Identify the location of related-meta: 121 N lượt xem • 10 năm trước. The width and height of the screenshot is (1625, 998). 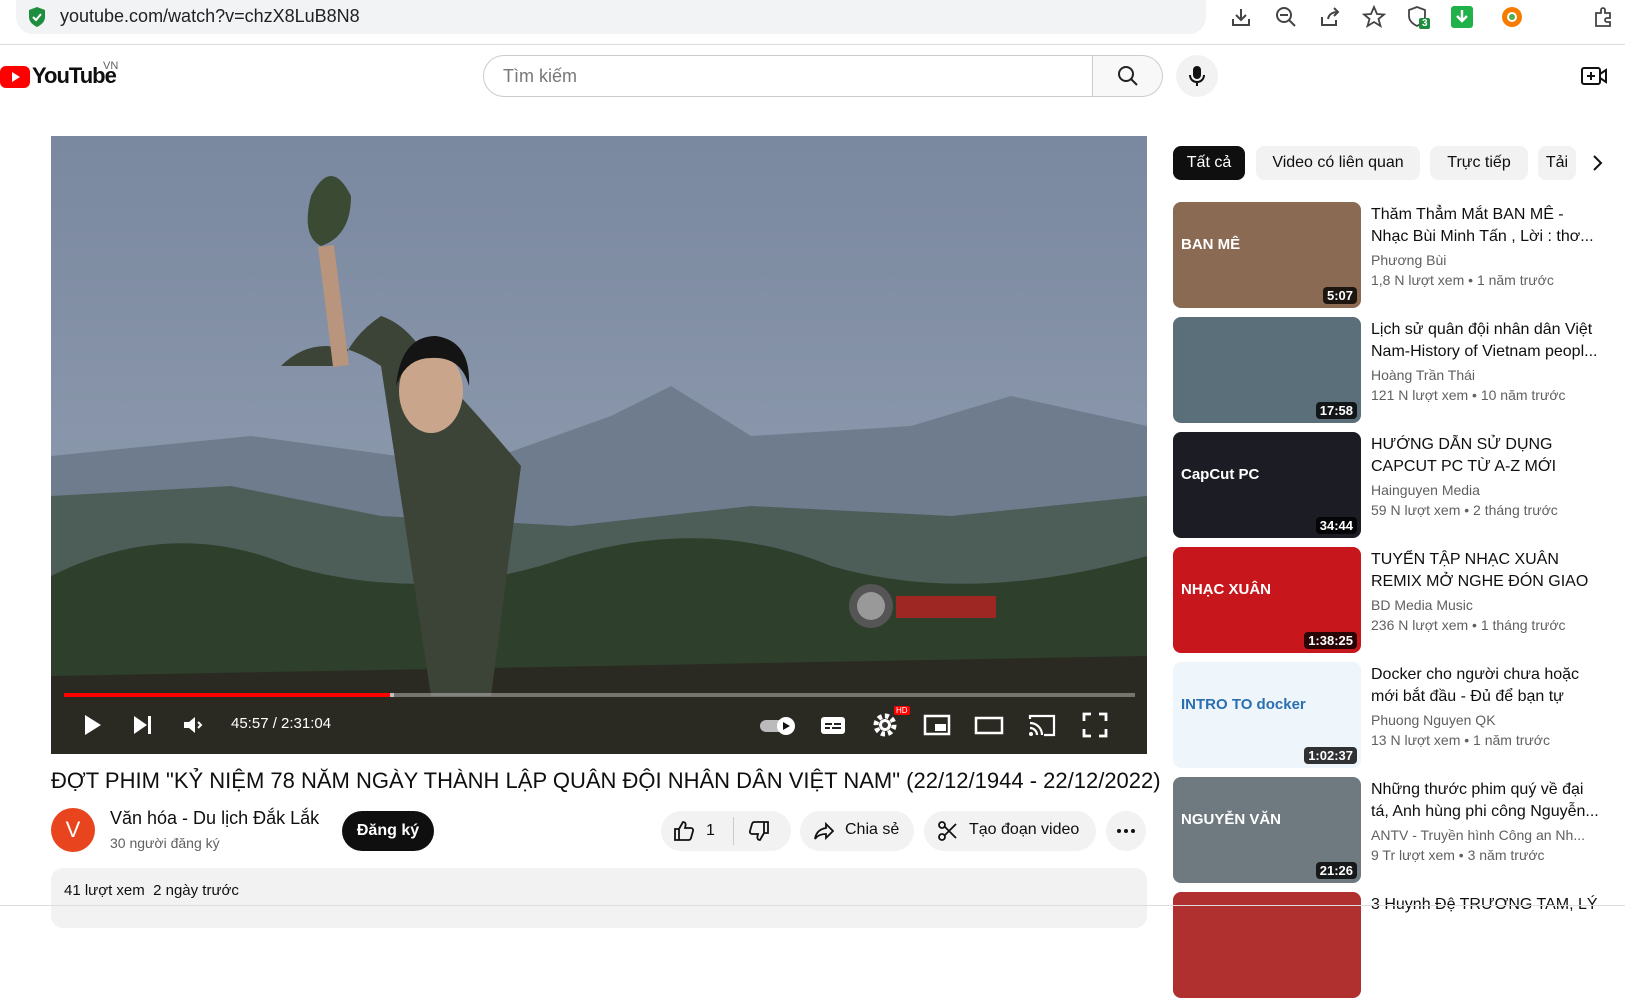
(1468, 395).